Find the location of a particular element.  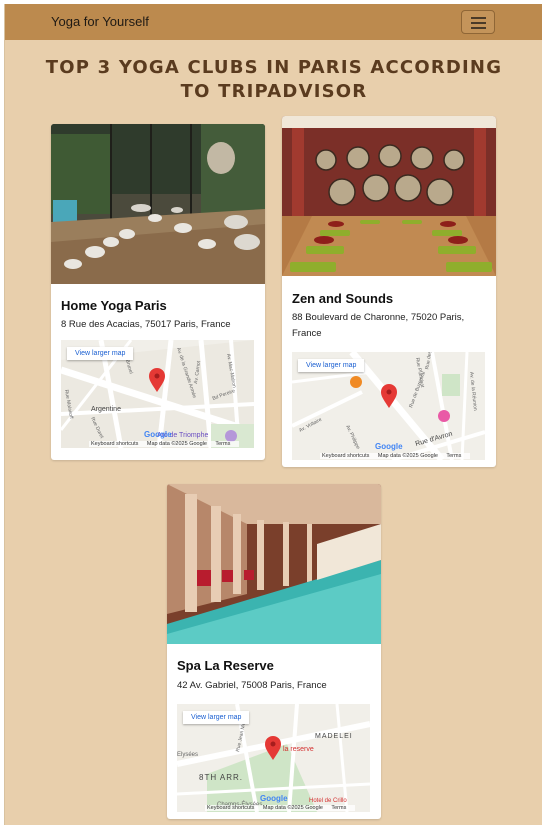

map-label: 8TH ARR. is located at coordinates (221, 777).